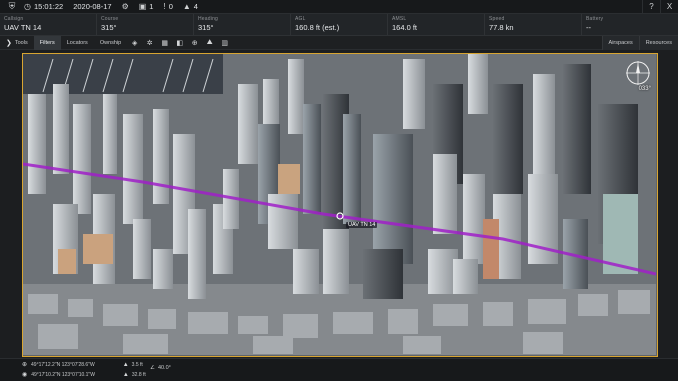 Image resolution: width=678 pixels, height=381 pixels. What do you see at coordinates (138, 374) in the screenshot?
I see `uav-altitude-value: 32.8 ft` at bounding box center [138, 374].